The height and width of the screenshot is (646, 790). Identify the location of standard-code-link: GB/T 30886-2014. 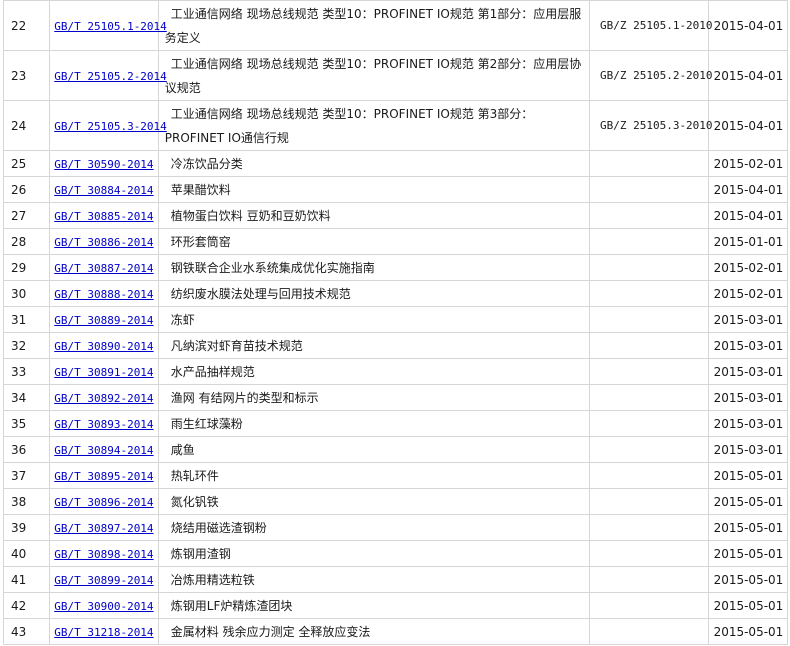
(103, 242).